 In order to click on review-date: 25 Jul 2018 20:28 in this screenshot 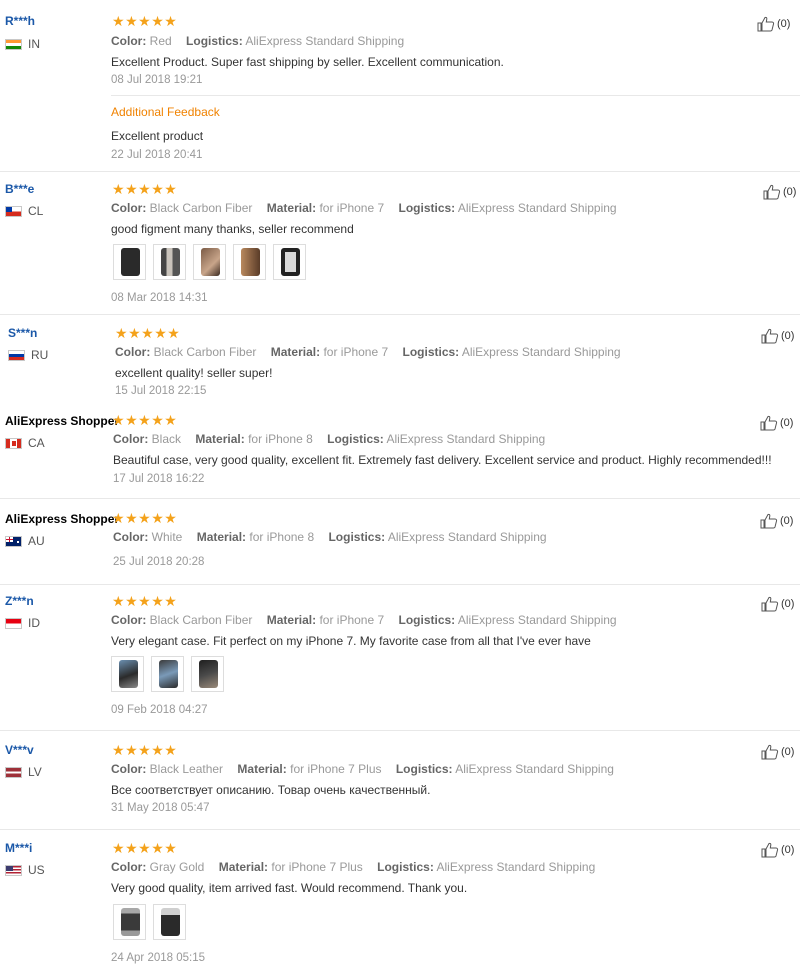, I will do `click(159, 562)`.